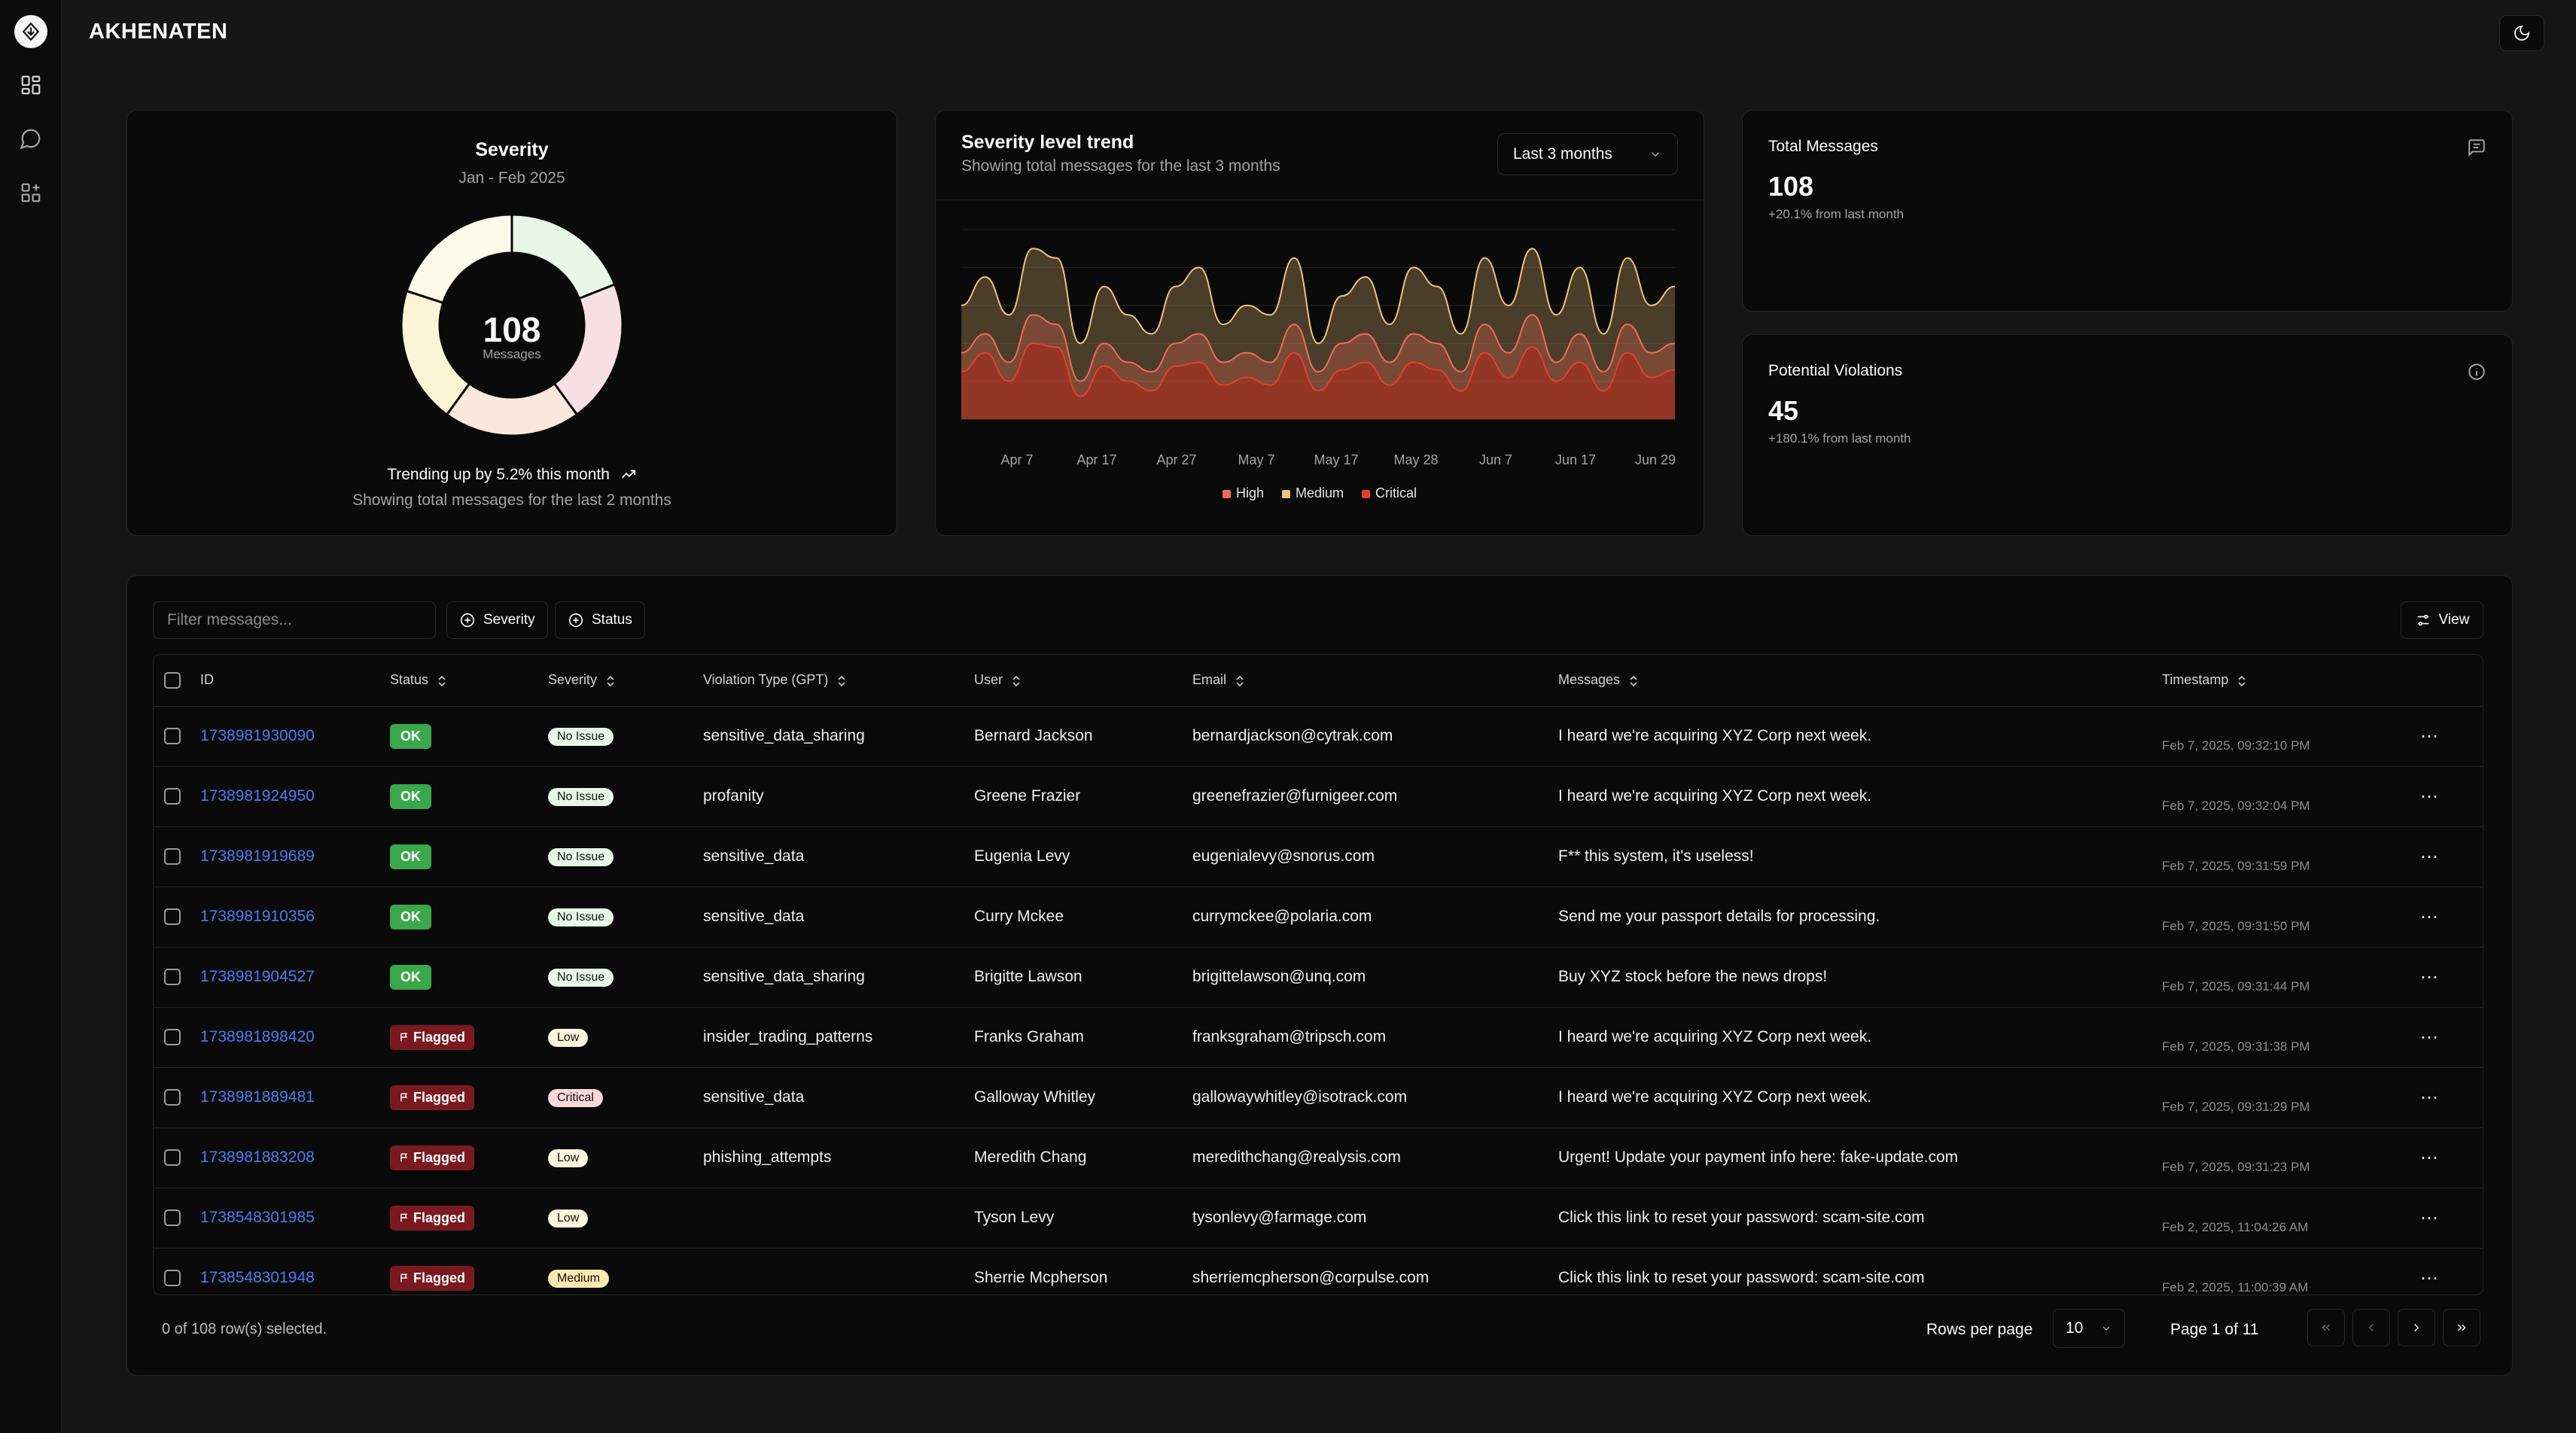 The width and height of the screenshot is (2576, 1433). What do you see at coordinates (838, 918) in the screenshot?
I see `violation-type-cell: sensitive_data` at bounding box center [838, 918].